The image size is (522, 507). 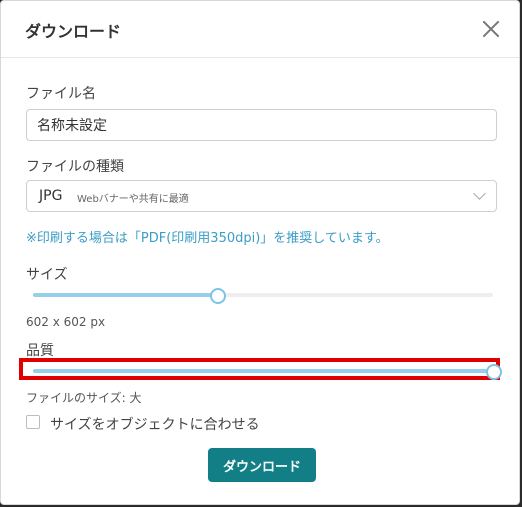 What do you see at coordinates (40, 351) in the screenshot?
I see `quality-label: 品質` at bounding box center [40, 351].